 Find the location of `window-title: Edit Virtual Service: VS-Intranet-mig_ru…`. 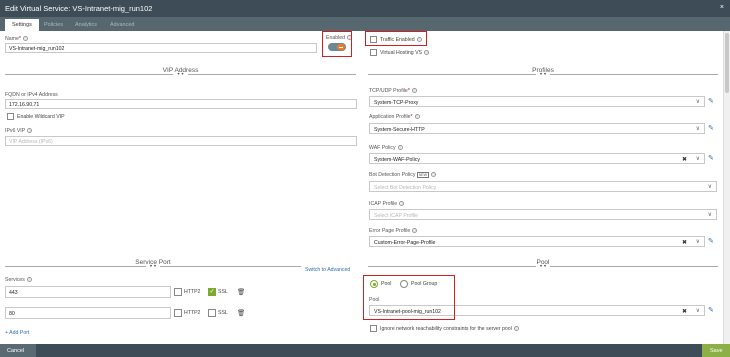

window-title: Edit Virtual Service: VS-Intranet-mig_ru… is located at coordinates (79, 8).